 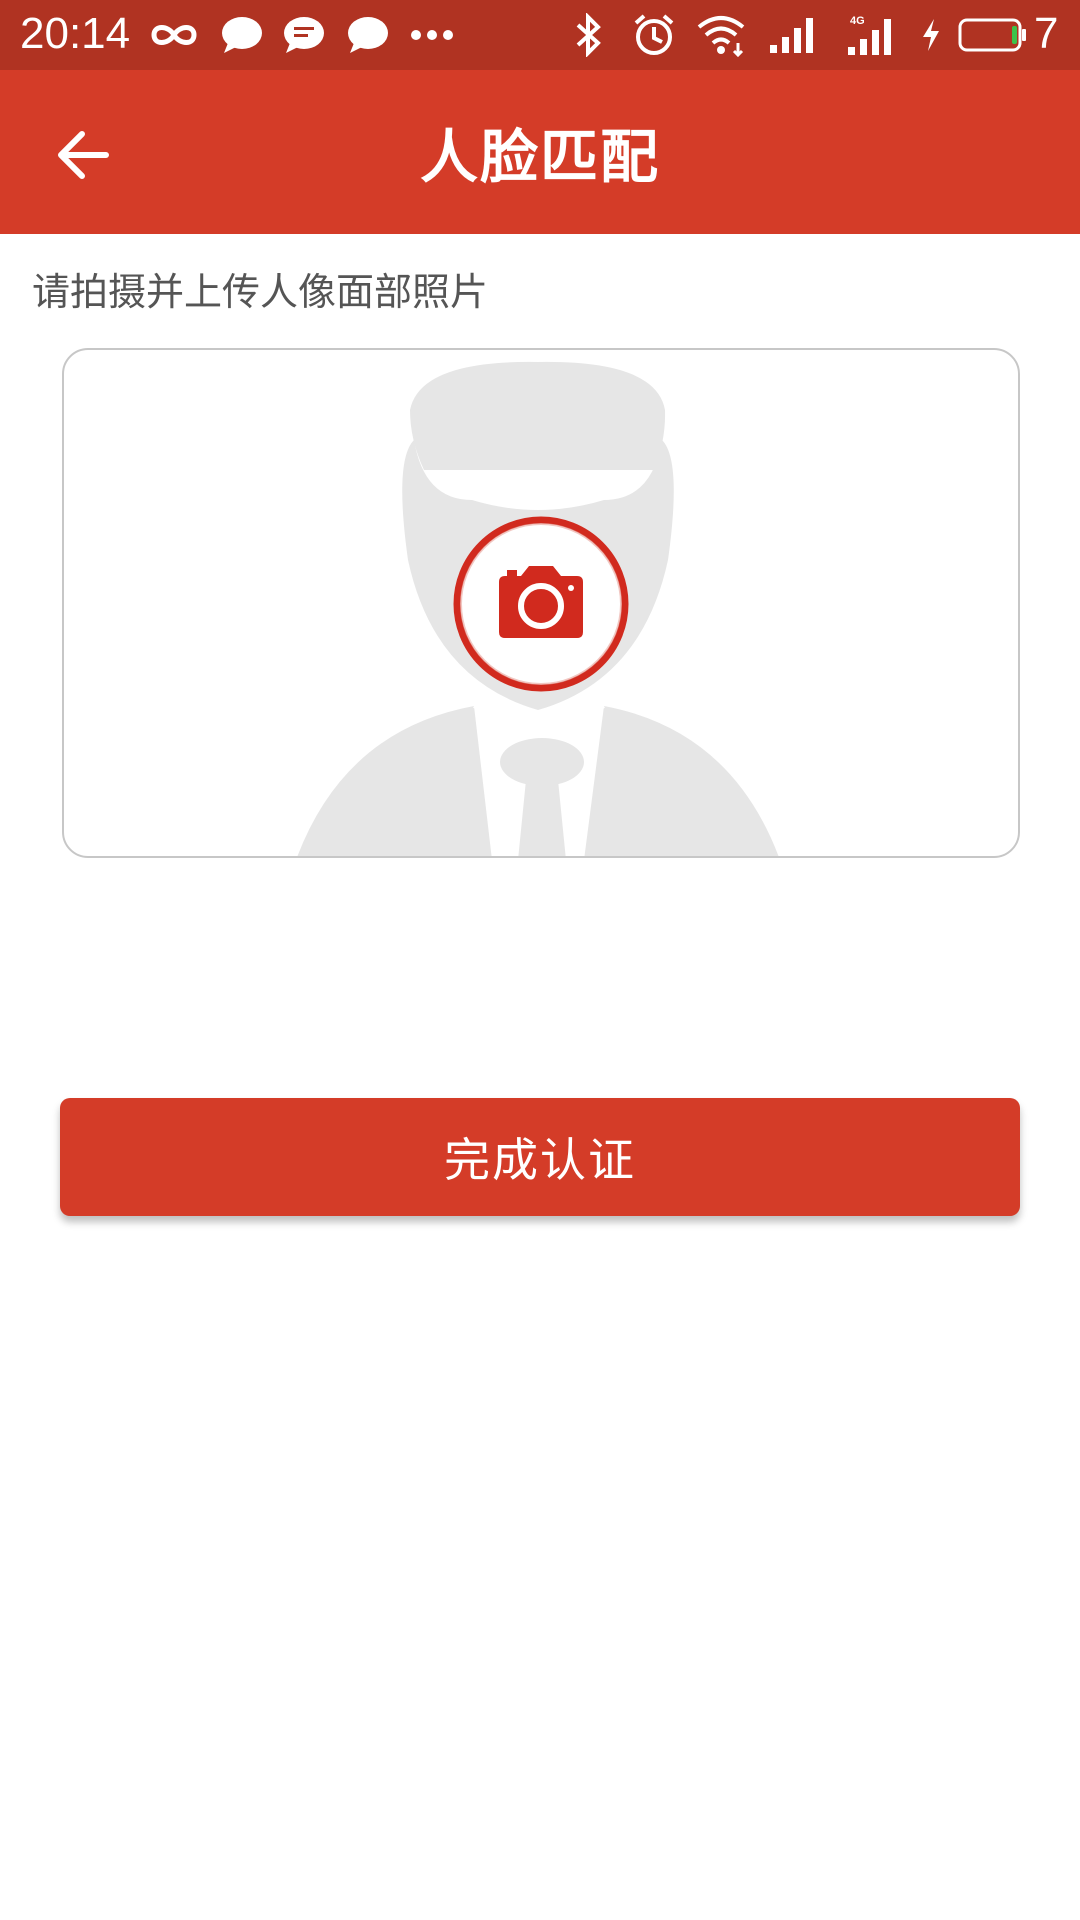 I want to click on network-type-label: 4G, so click(x=857, y=21).